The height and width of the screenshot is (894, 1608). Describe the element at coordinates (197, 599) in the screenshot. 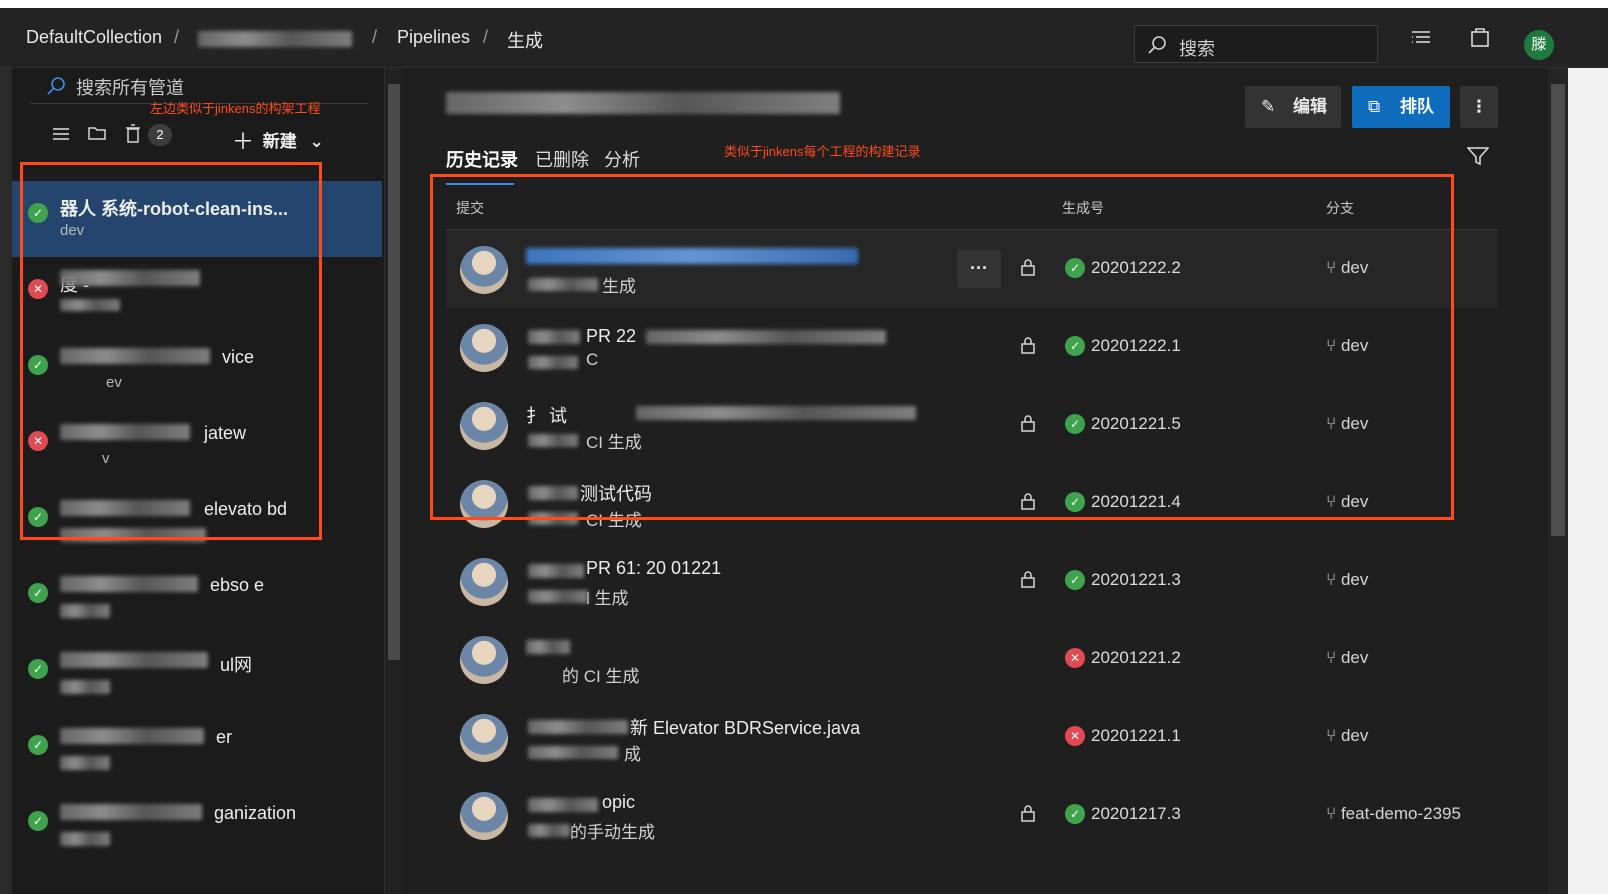

I see `pipeline-item: ✓ ebso e` at that location.